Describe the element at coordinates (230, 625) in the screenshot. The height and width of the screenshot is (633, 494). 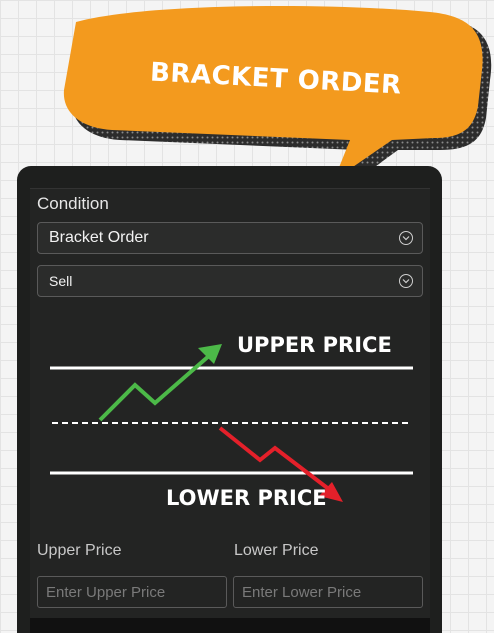
I see `panel-bottom-edge` at that location.